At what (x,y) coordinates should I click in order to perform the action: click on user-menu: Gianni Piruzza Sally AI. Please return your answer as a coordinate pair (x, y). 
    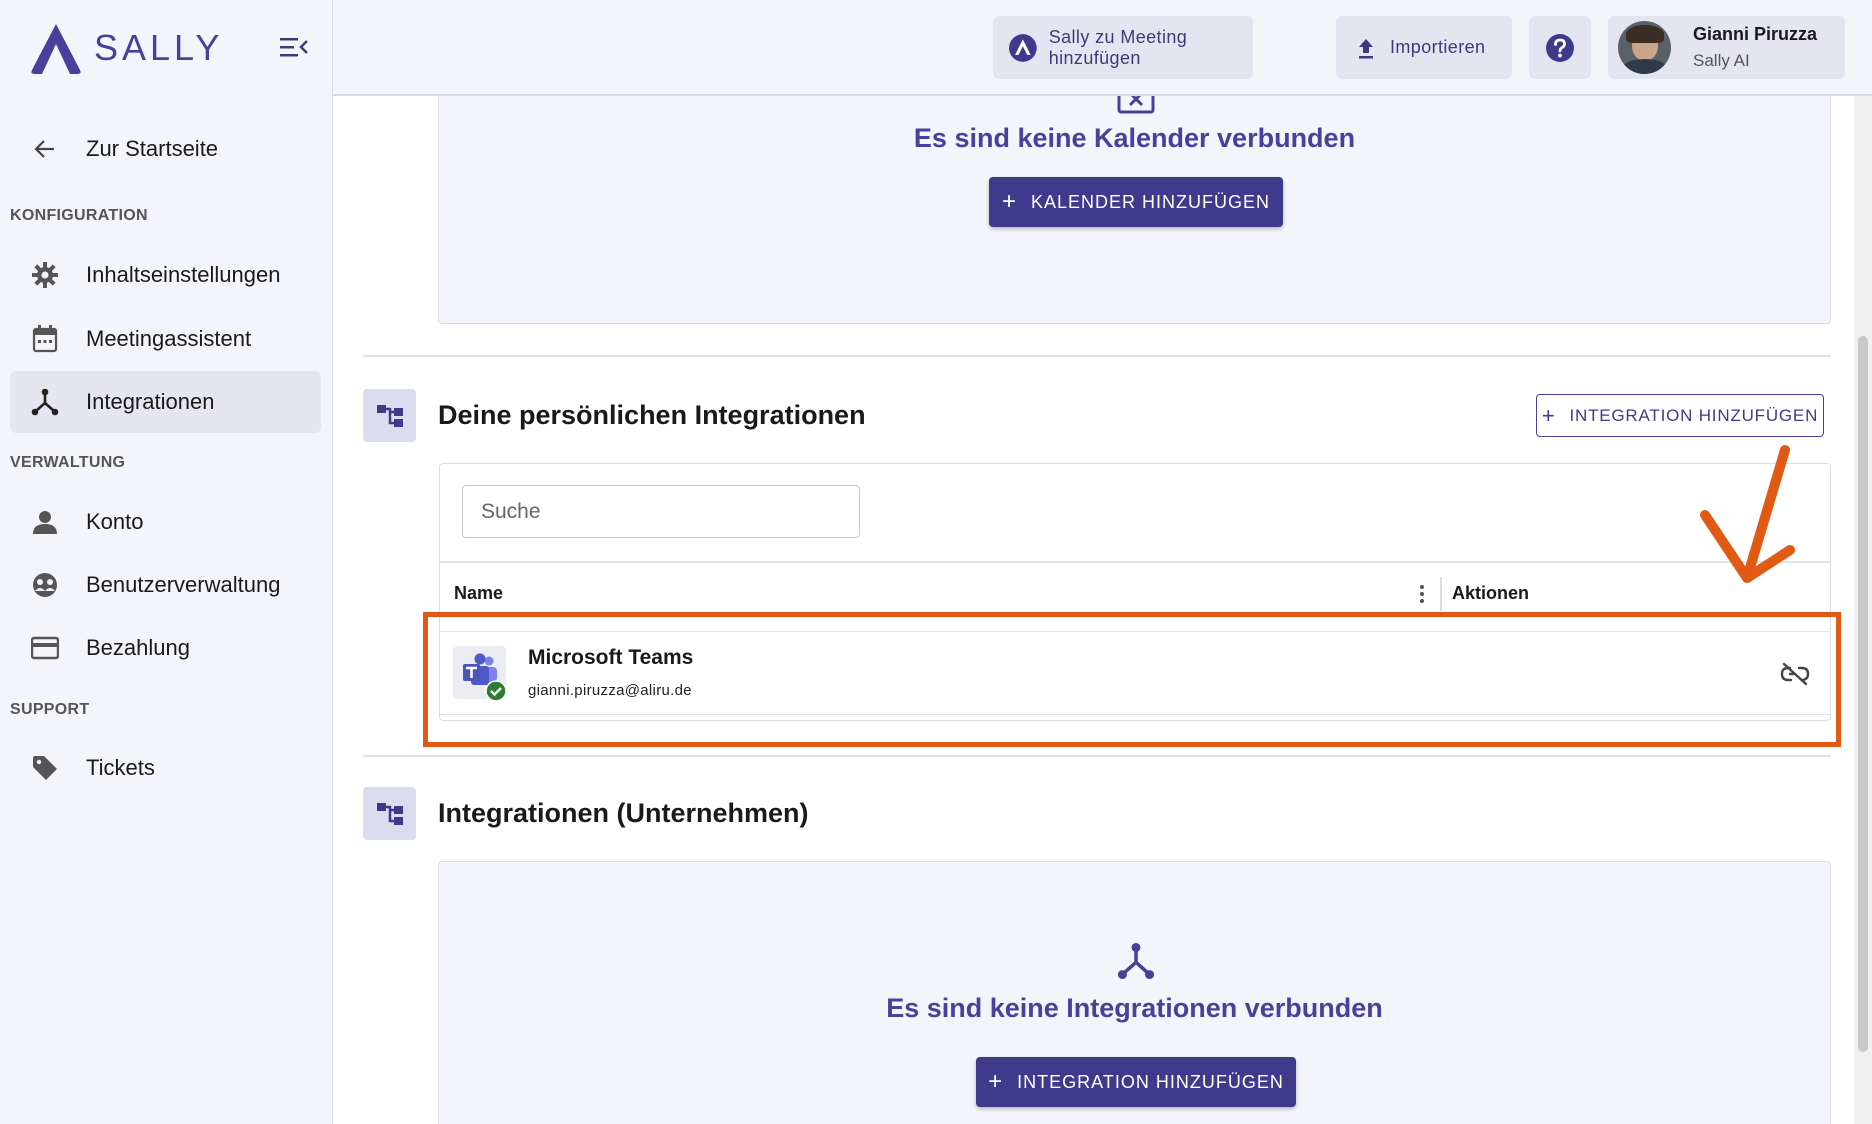
    Looking at the image, I should click on (1726, 47).